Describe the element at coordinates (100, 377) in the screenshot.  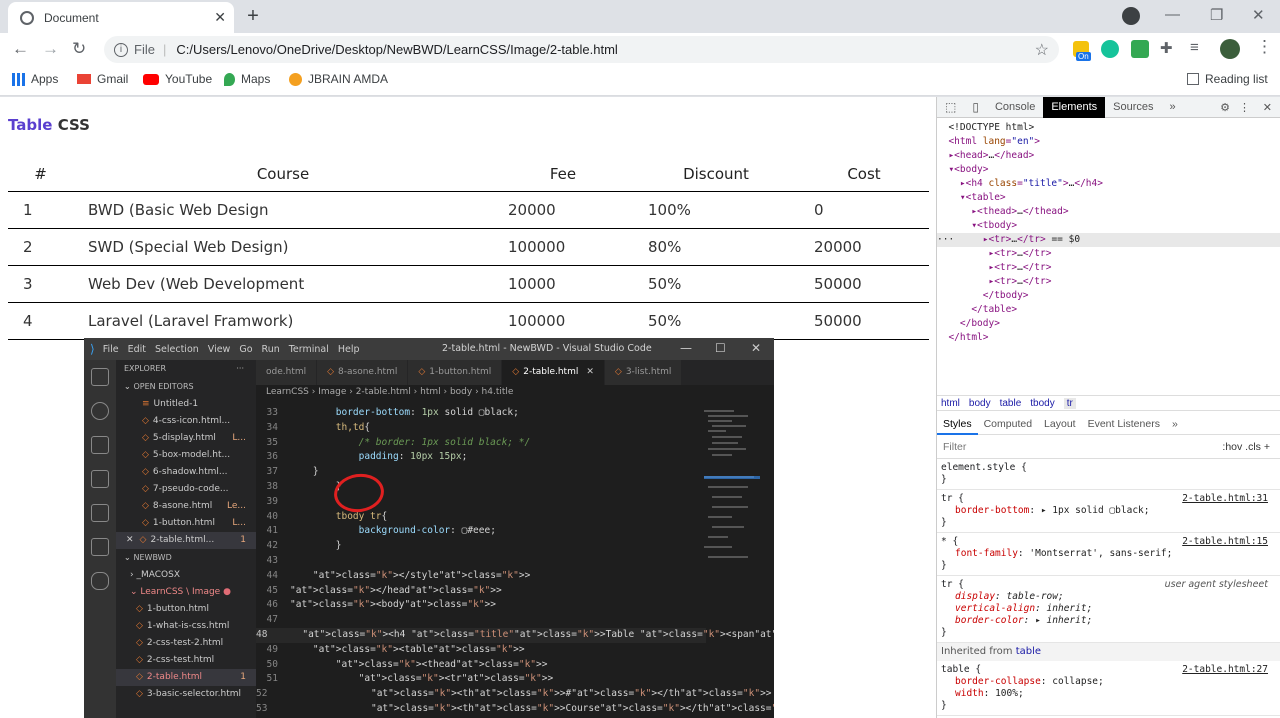
I see `explorer-icon` at that location.